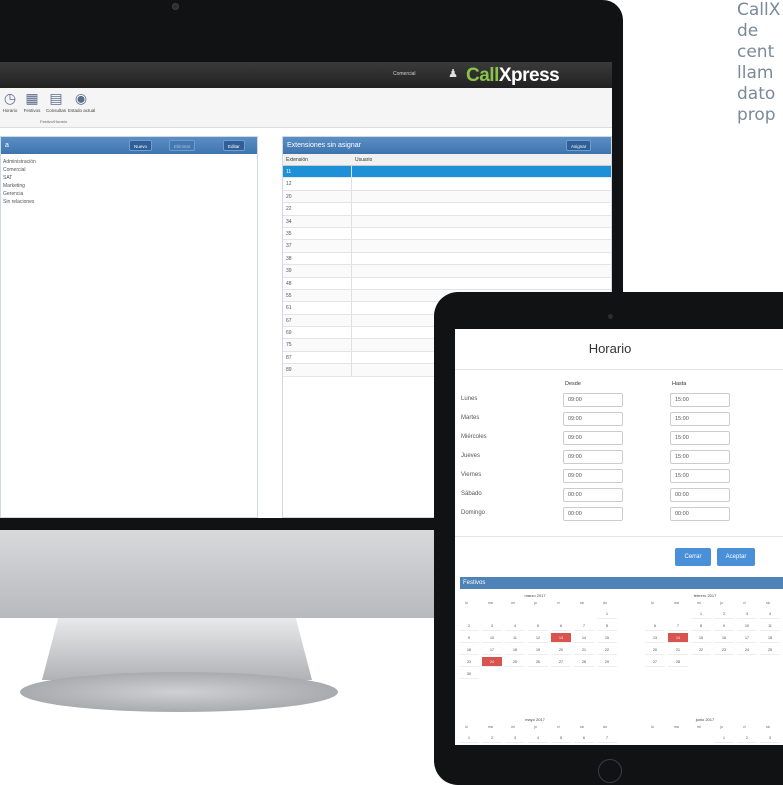 The width and height of the screenshot is (783, 785). What do you see at coordinates (129, 178) in the screenshot?
I see `tree-item: SAT` at bounding box center [129, 178].